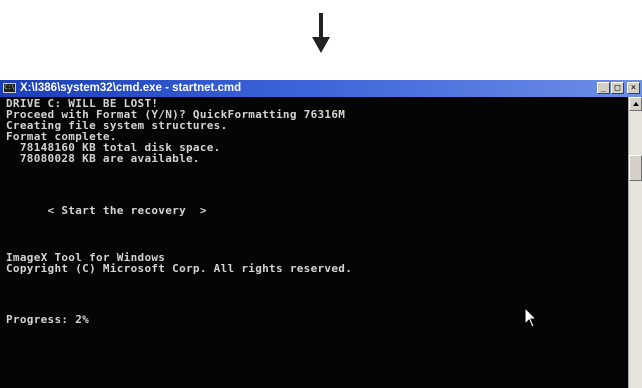 This screenshot has width=642, height=388. Describe the element at coordinates (106, 210) in the screenshot. I see `recovery-banner: < Start the recovery >` at that location.